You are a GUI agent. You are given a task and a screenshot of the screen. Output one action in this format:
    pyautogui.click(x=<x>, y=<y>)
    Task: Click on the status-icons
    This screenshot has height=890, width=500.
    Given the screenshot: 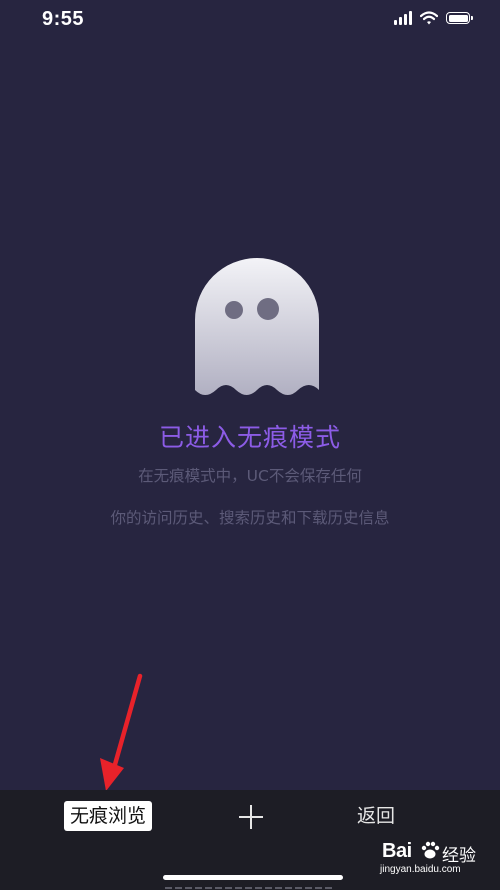 What is the action you would take?
    pyautogui.click(x=433, y=18)
    